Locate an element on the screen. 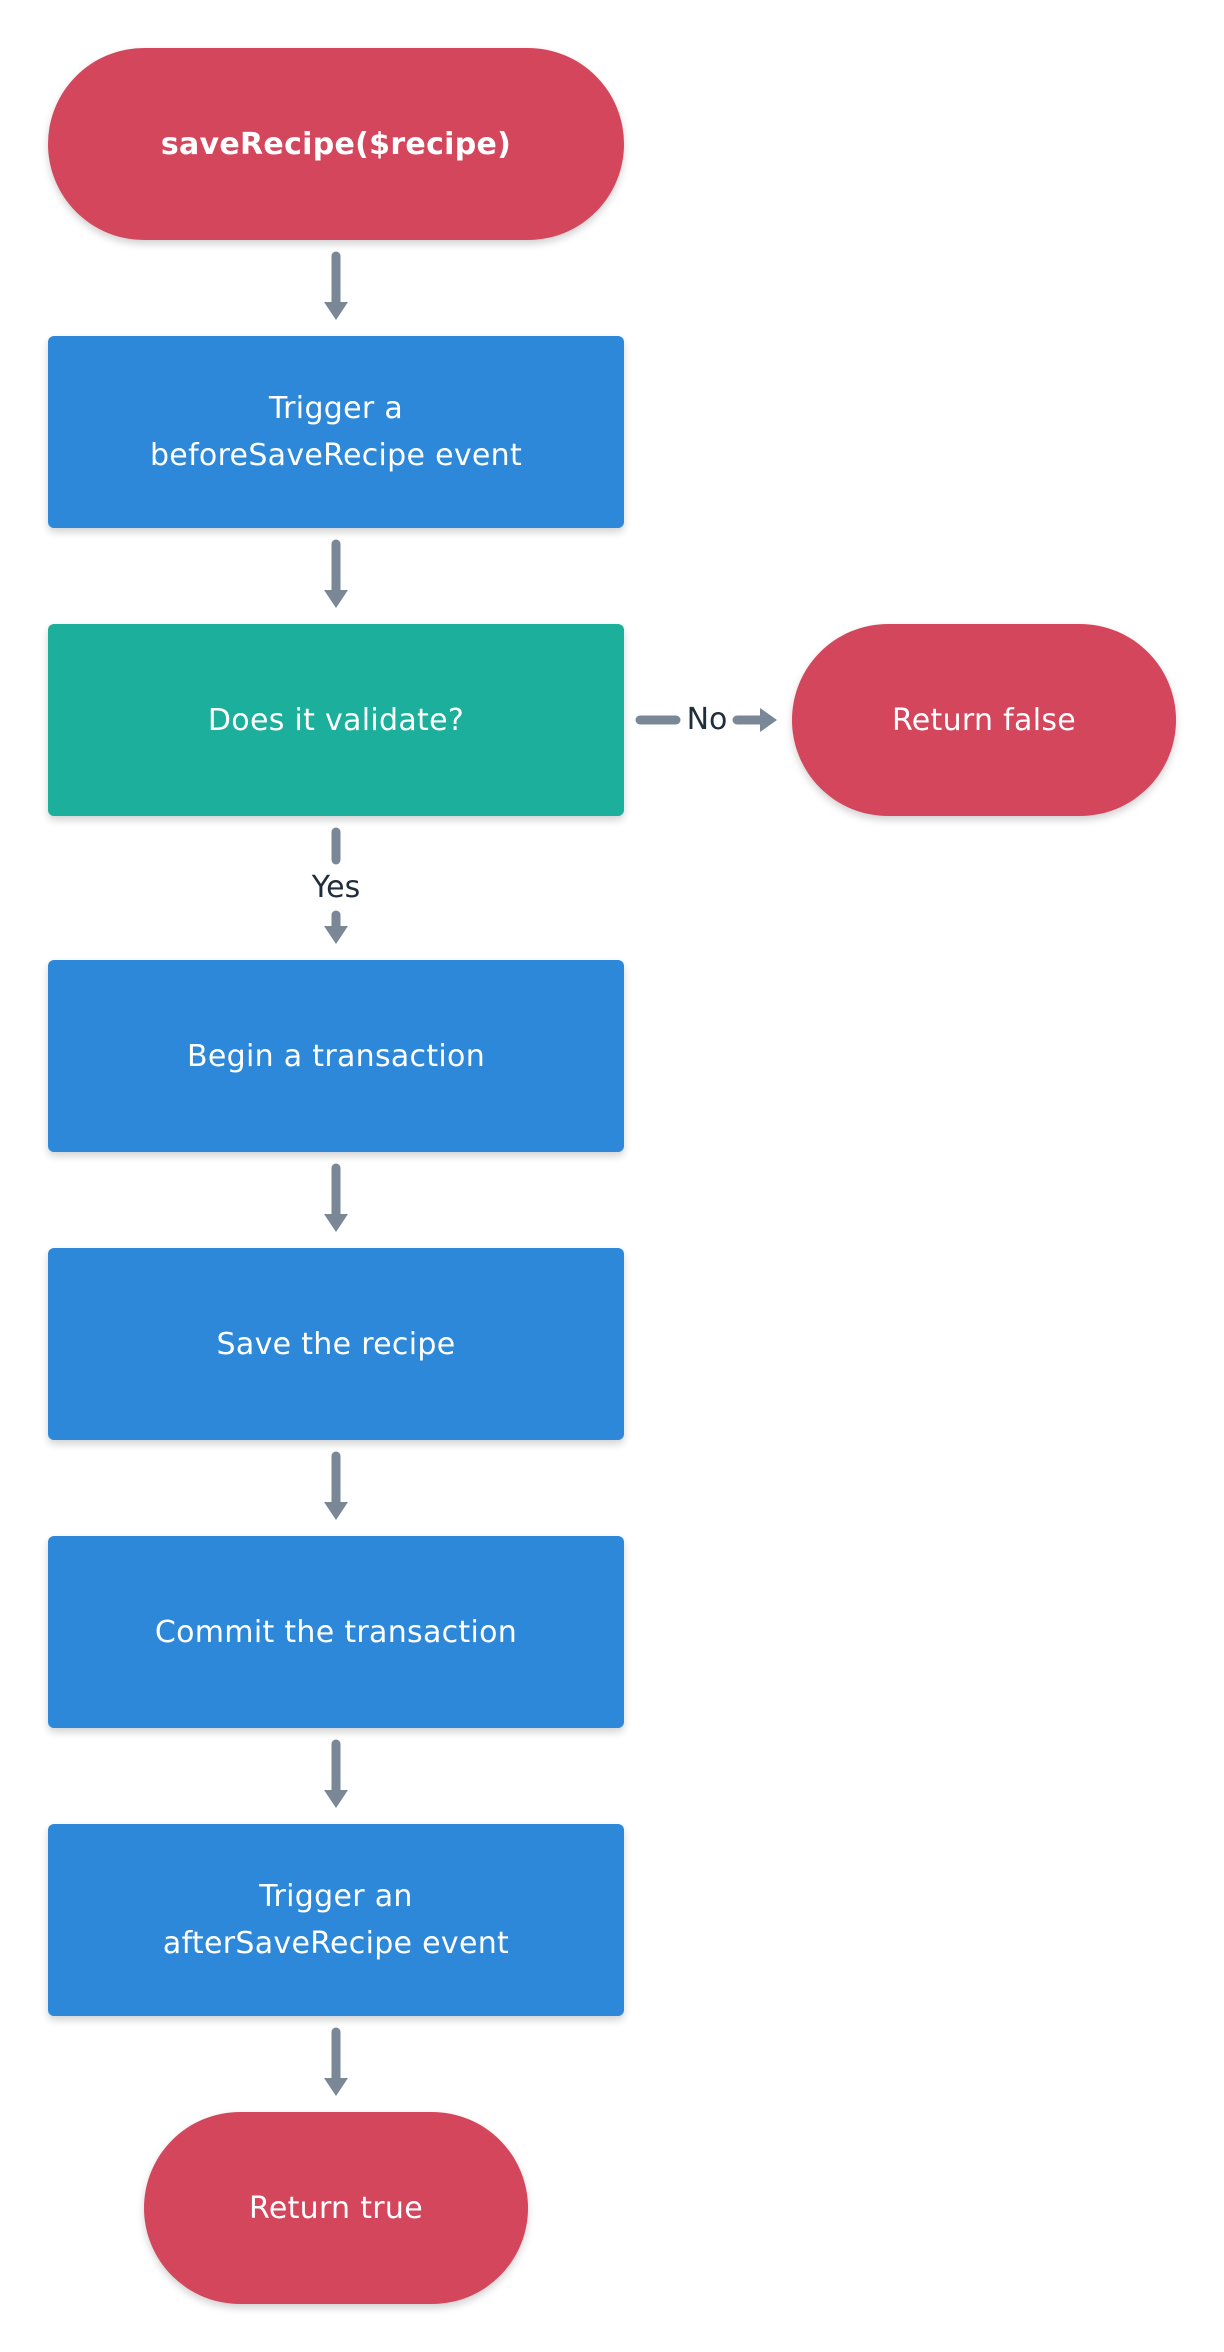 This screenshot has height=2352, width=1224. return-false-terminal: Return false is located at coordinates (984, 720).